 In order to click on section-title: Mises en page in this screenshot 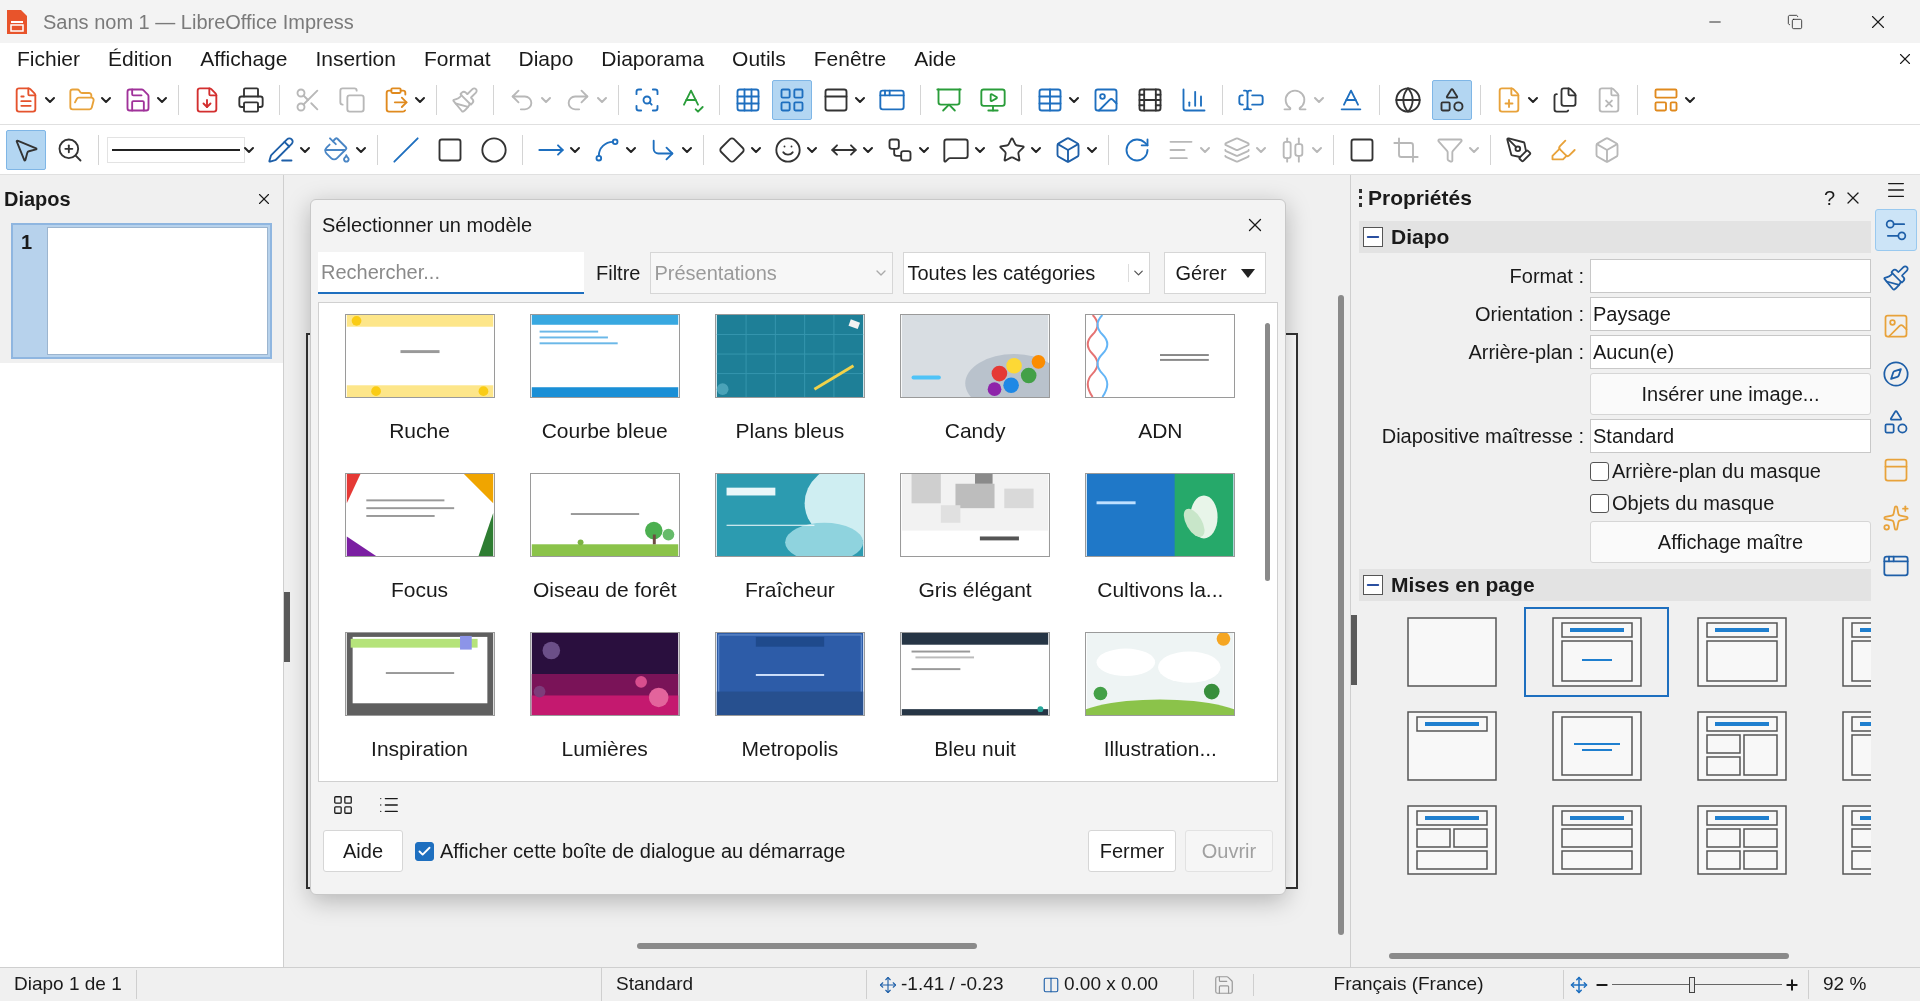, I will do `click(1463, 585)`.